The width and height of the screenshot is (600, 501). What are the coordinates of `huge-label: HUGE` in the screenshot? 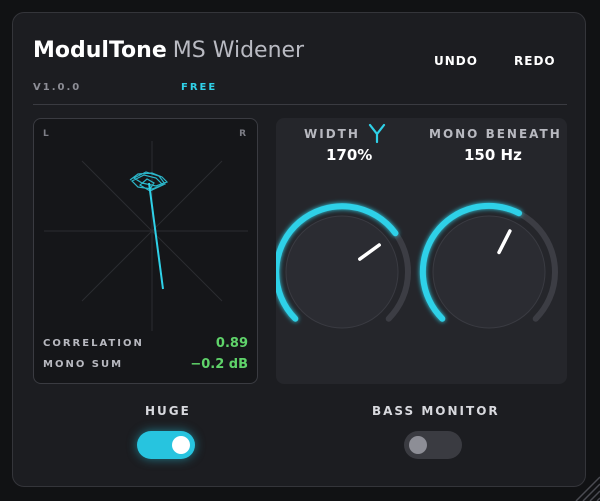 It's located at (168, 411).